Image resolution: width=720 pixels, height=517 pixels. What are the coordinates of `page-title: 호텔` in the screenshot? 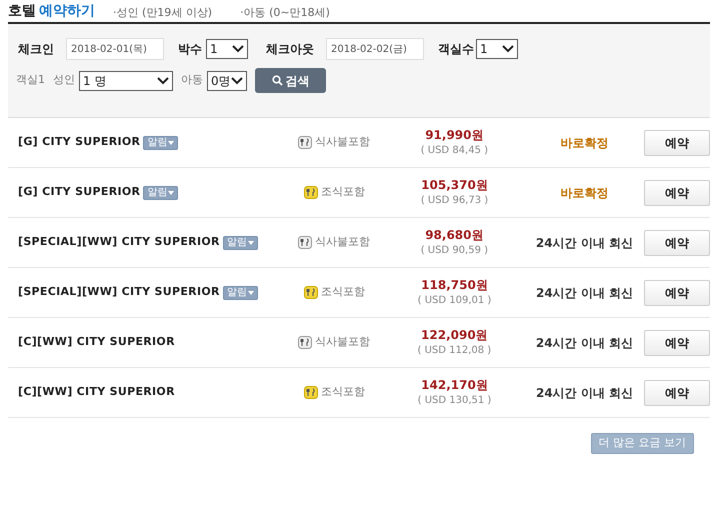 It's located at (22, 11).